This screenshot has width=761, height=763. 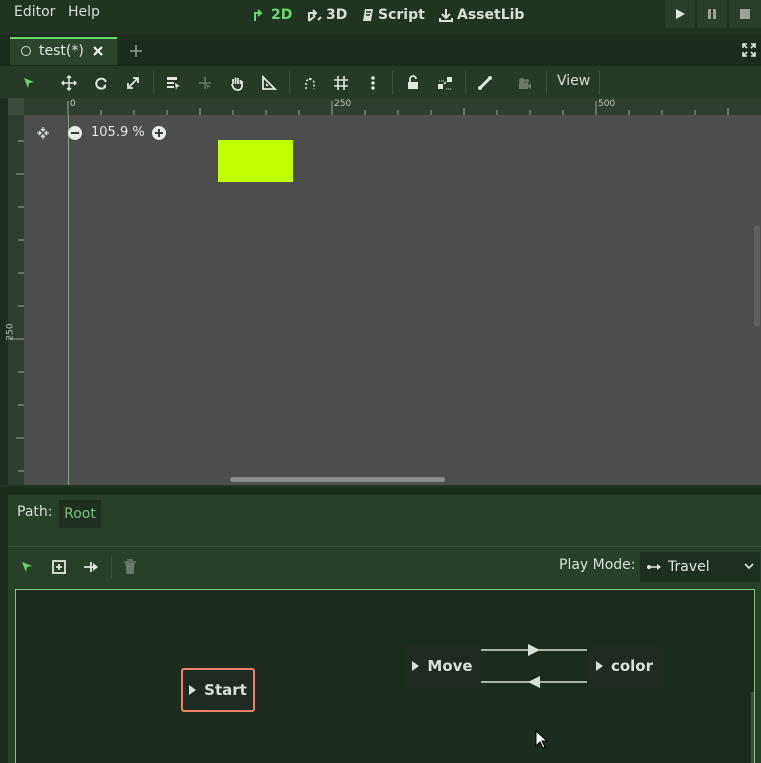 What do you see at coordinates (757, 276) in the screenshot?
I see `vertical-scrollbar` at bounding box center [757, 276].